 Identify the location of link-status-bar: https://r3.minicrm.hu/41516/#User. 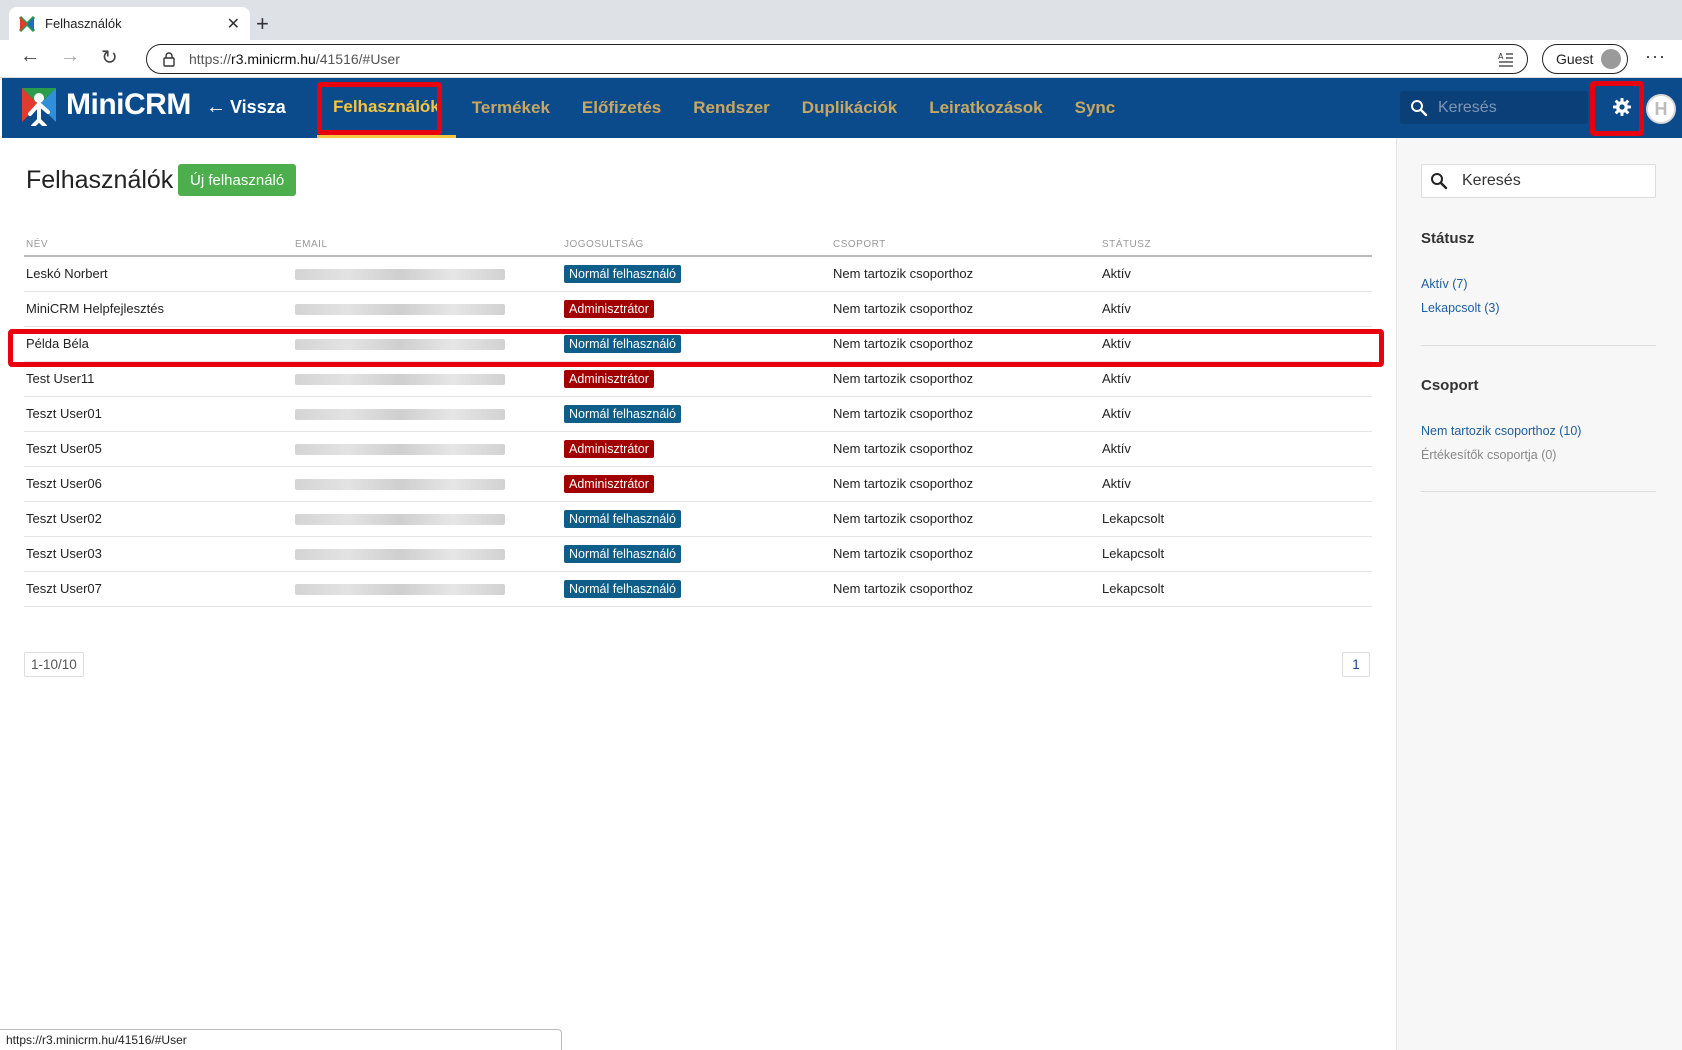
(281, 1039).